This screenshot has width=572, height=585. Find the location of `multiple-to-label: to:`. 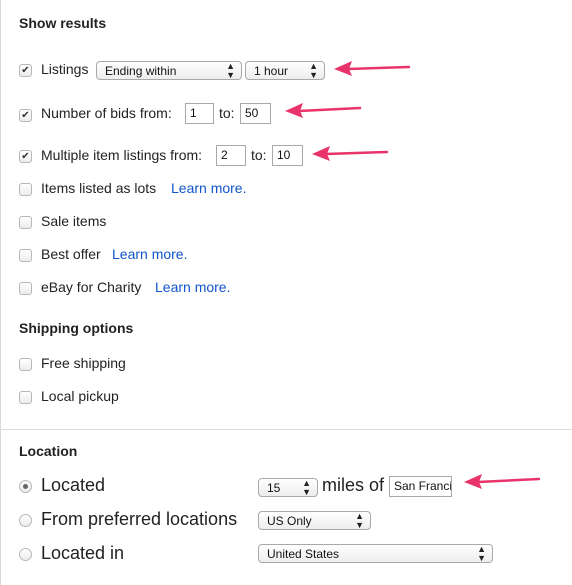

multiple-to-label: to: is located at coordinates (259, 155).